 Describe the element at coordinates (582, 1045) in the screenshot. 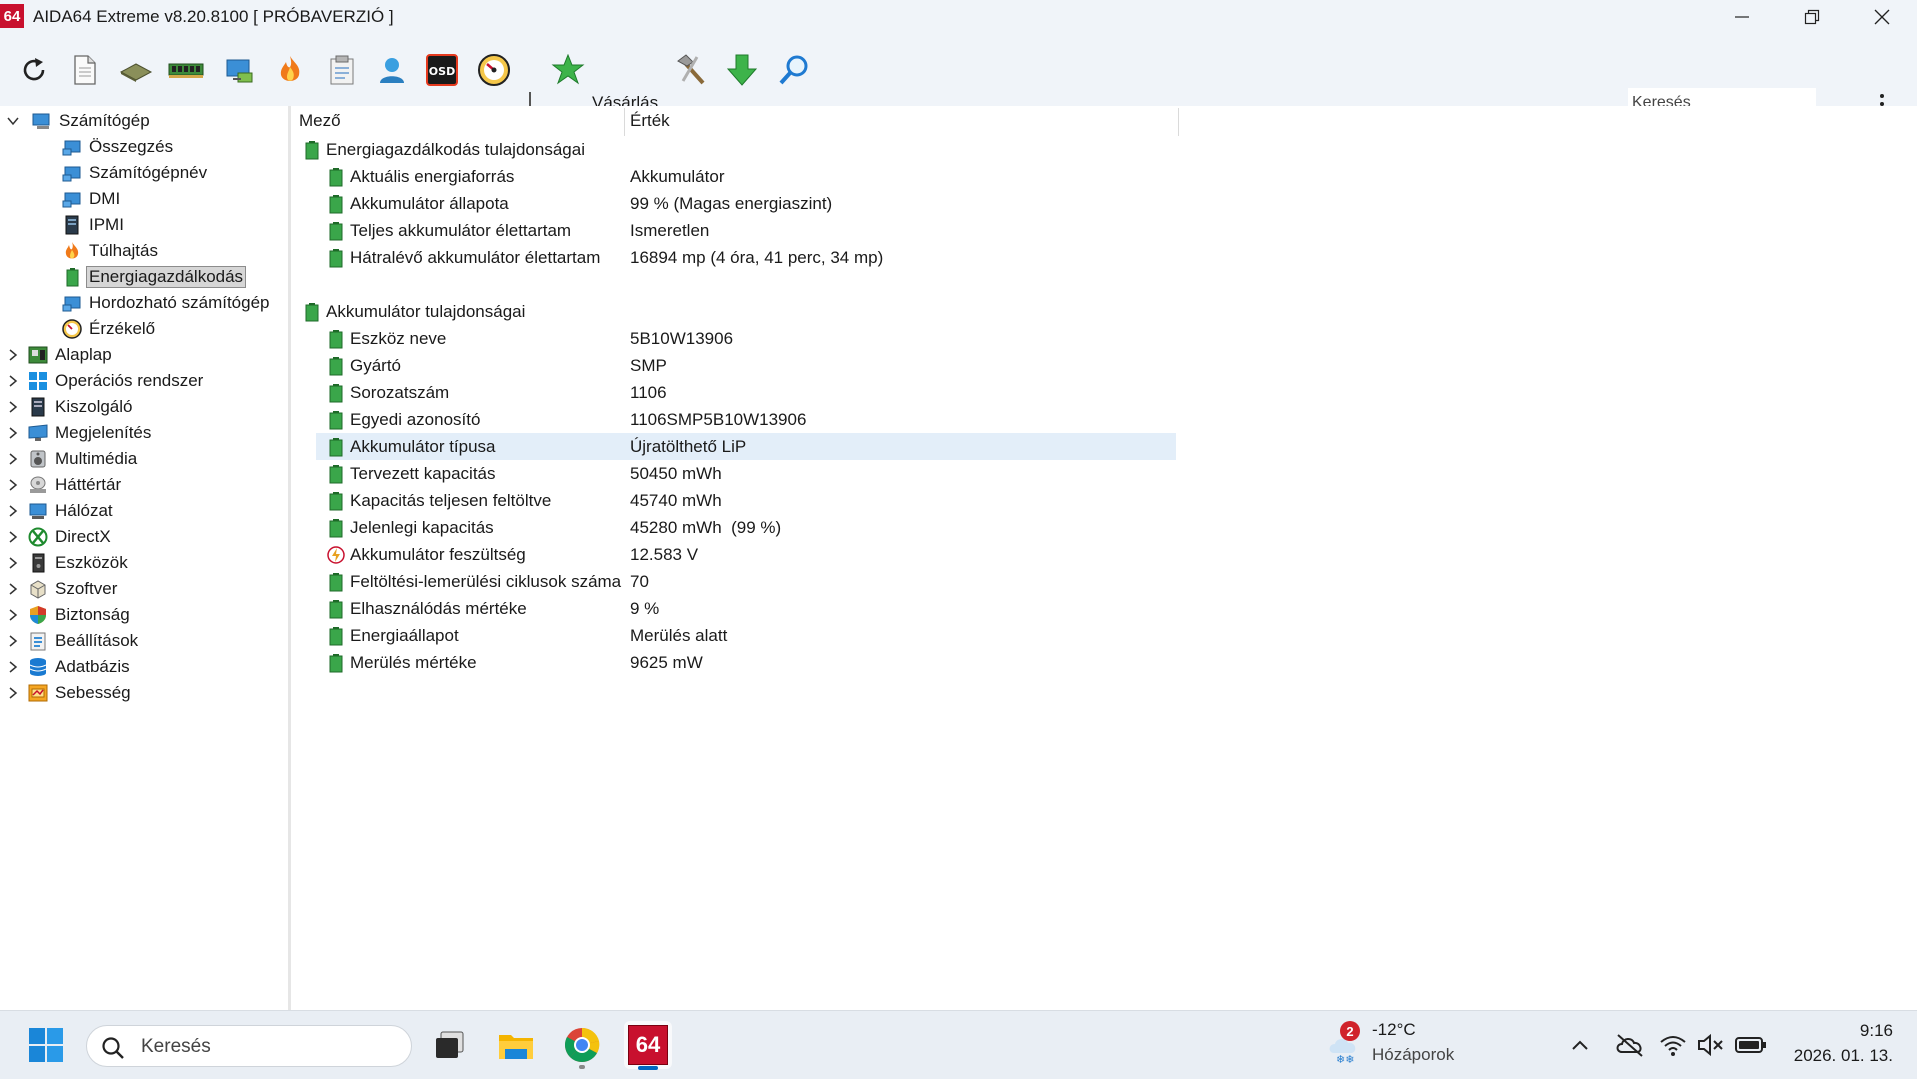

I see `chrome-button` at that location.